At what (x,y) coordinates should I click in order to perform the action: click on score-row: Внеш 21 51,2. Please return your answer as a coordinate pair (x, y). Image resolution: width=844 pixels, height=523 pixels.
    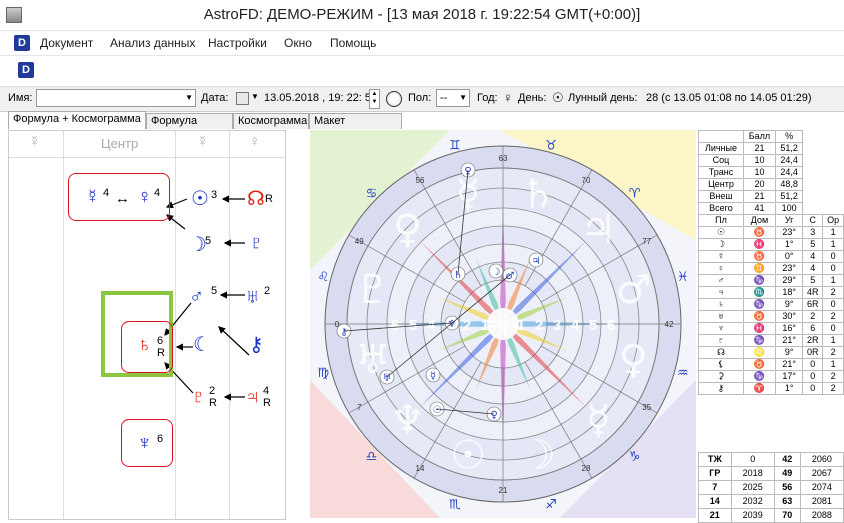
    Looking at the image, I should click on (771, 196).